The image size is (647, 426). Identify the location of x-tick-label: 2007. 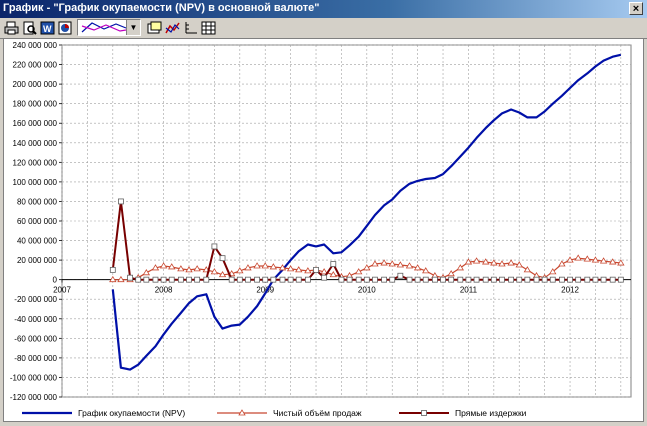
(62, 290).